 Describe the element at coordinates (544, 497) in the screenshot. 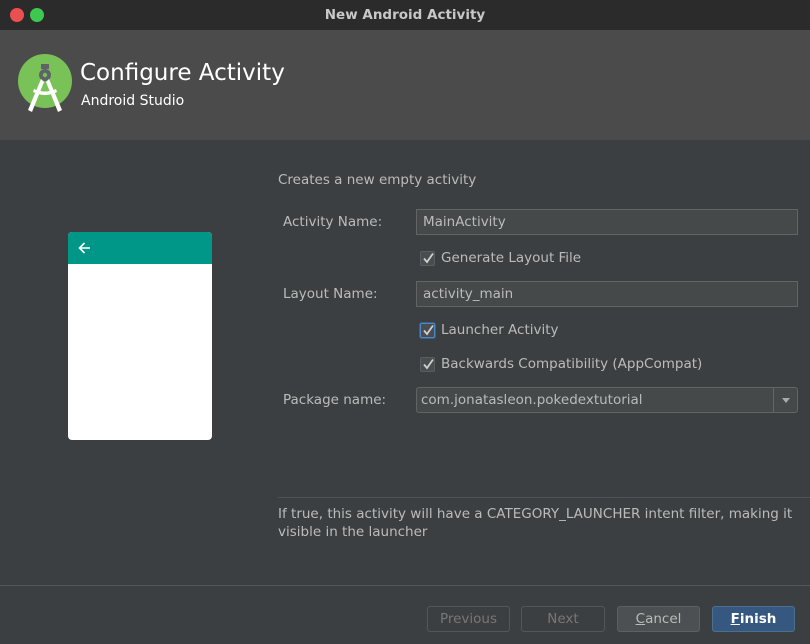

I see `divider` at that location.